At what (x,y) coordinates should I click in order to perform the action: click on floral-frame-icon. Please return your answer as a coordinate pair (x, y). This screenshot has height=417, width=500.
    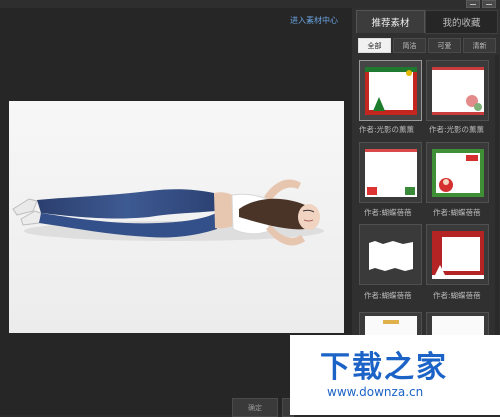
    Looking at the image, I should click on (457, 90).